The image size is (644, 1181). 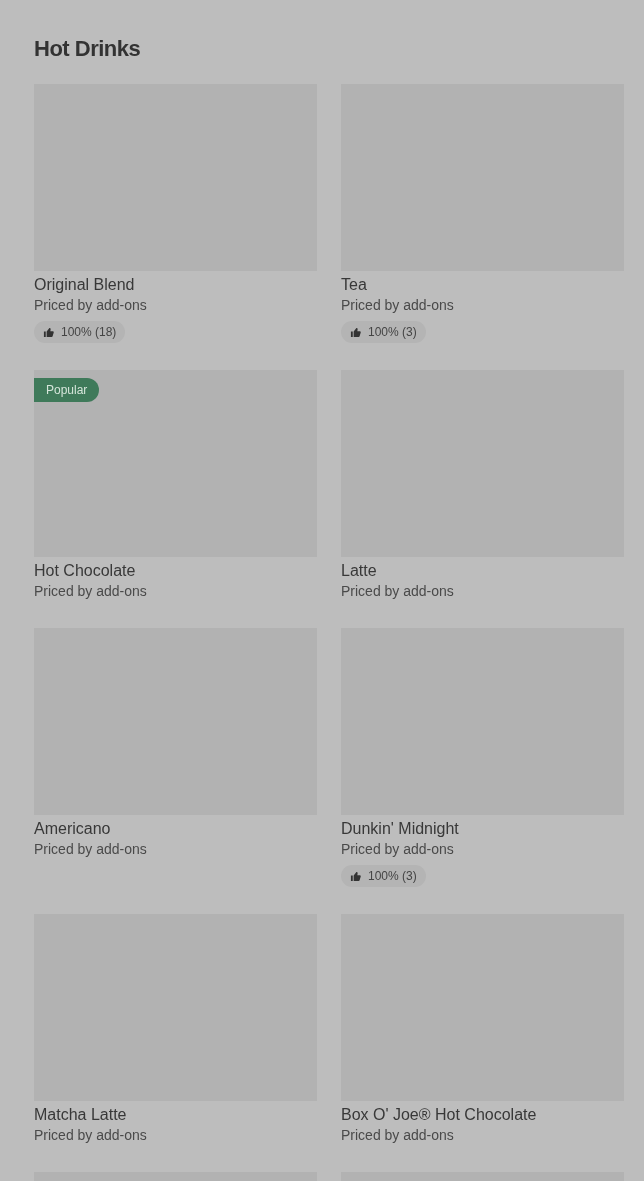 I want to click on item-name: Americano, so click(x=175, y=829).